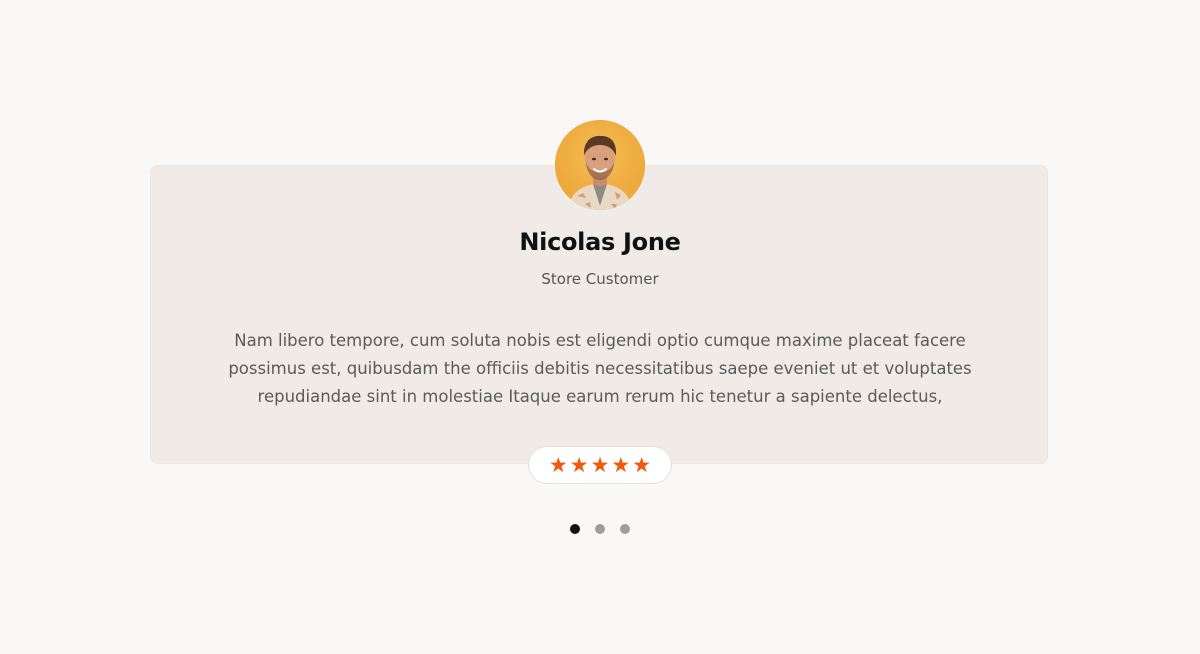 This screenshot has height=654, width=1200. I want to click on avatar-photo-icon, so click(600, 165).